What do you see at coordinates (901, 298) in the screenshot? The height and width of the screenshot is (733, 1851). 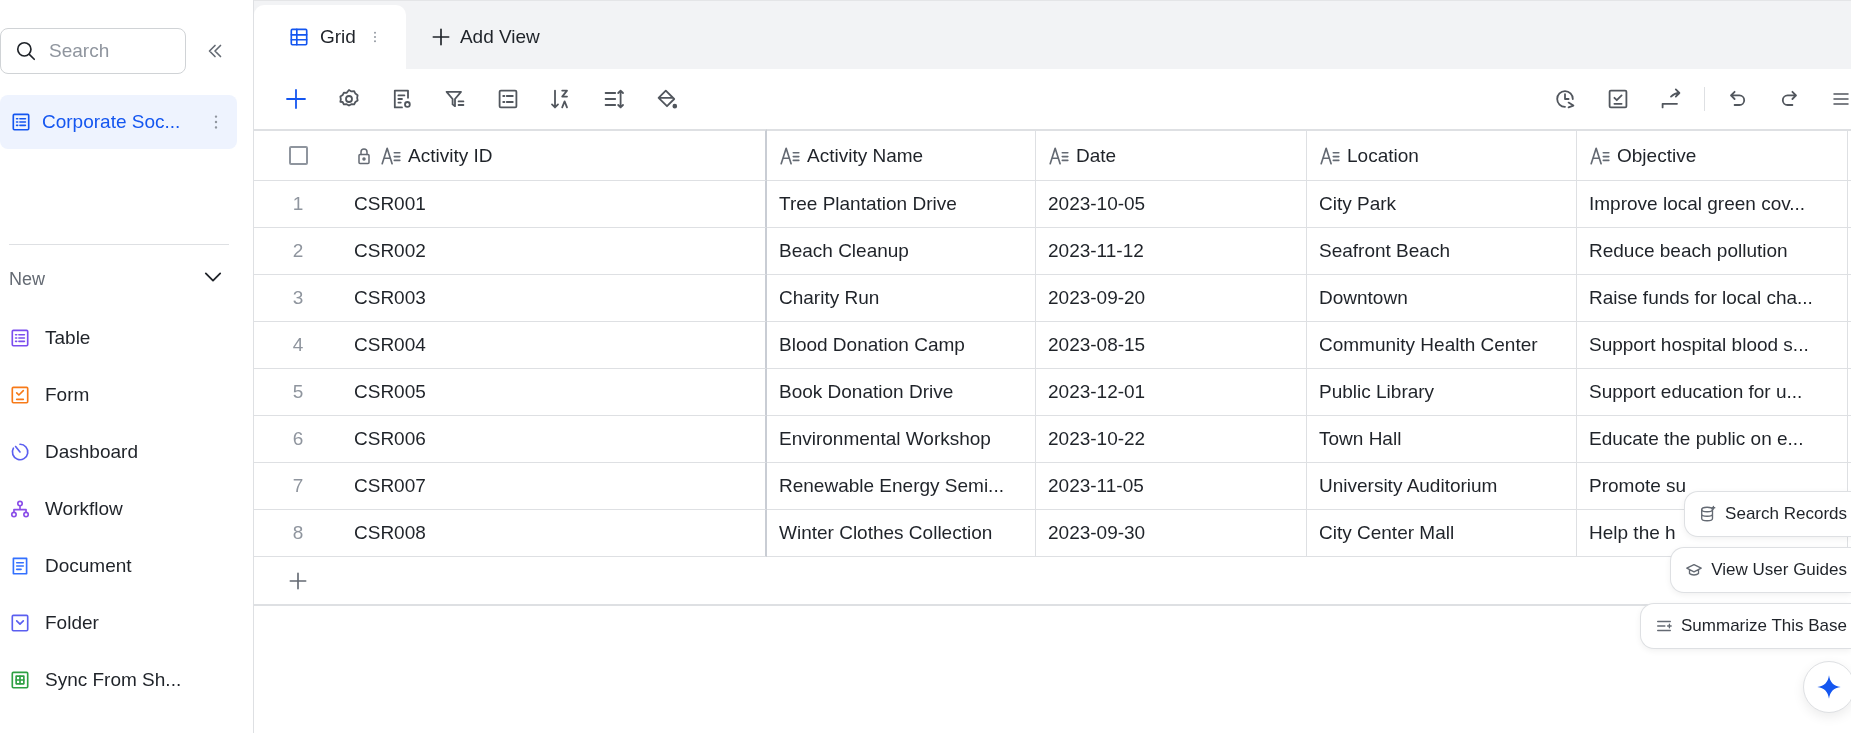 I see `table-cell: Charity Run` at bounding box center [901, 298].